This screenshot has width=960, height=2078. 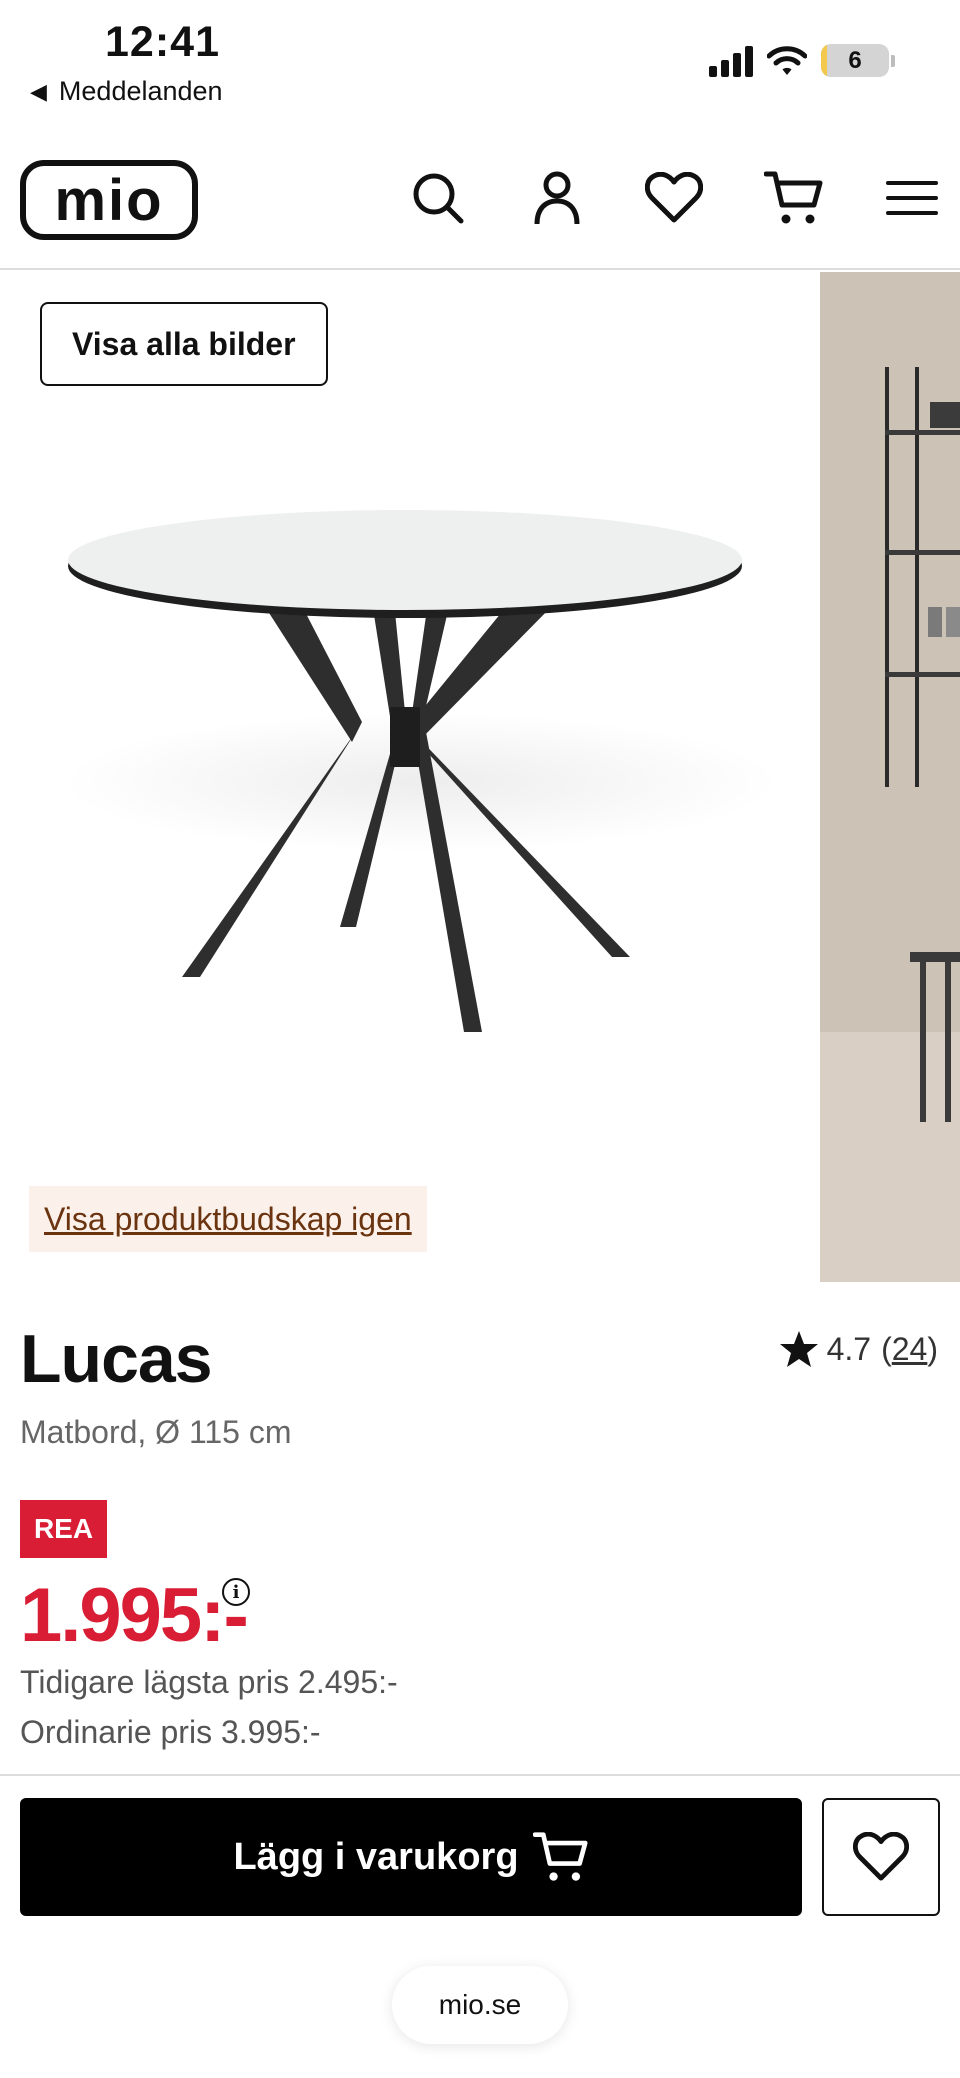 What do you see at coordinates (910, 1349) in the screenshot?
I see `review-count-link: 24` at bounding box center [910, 1349].